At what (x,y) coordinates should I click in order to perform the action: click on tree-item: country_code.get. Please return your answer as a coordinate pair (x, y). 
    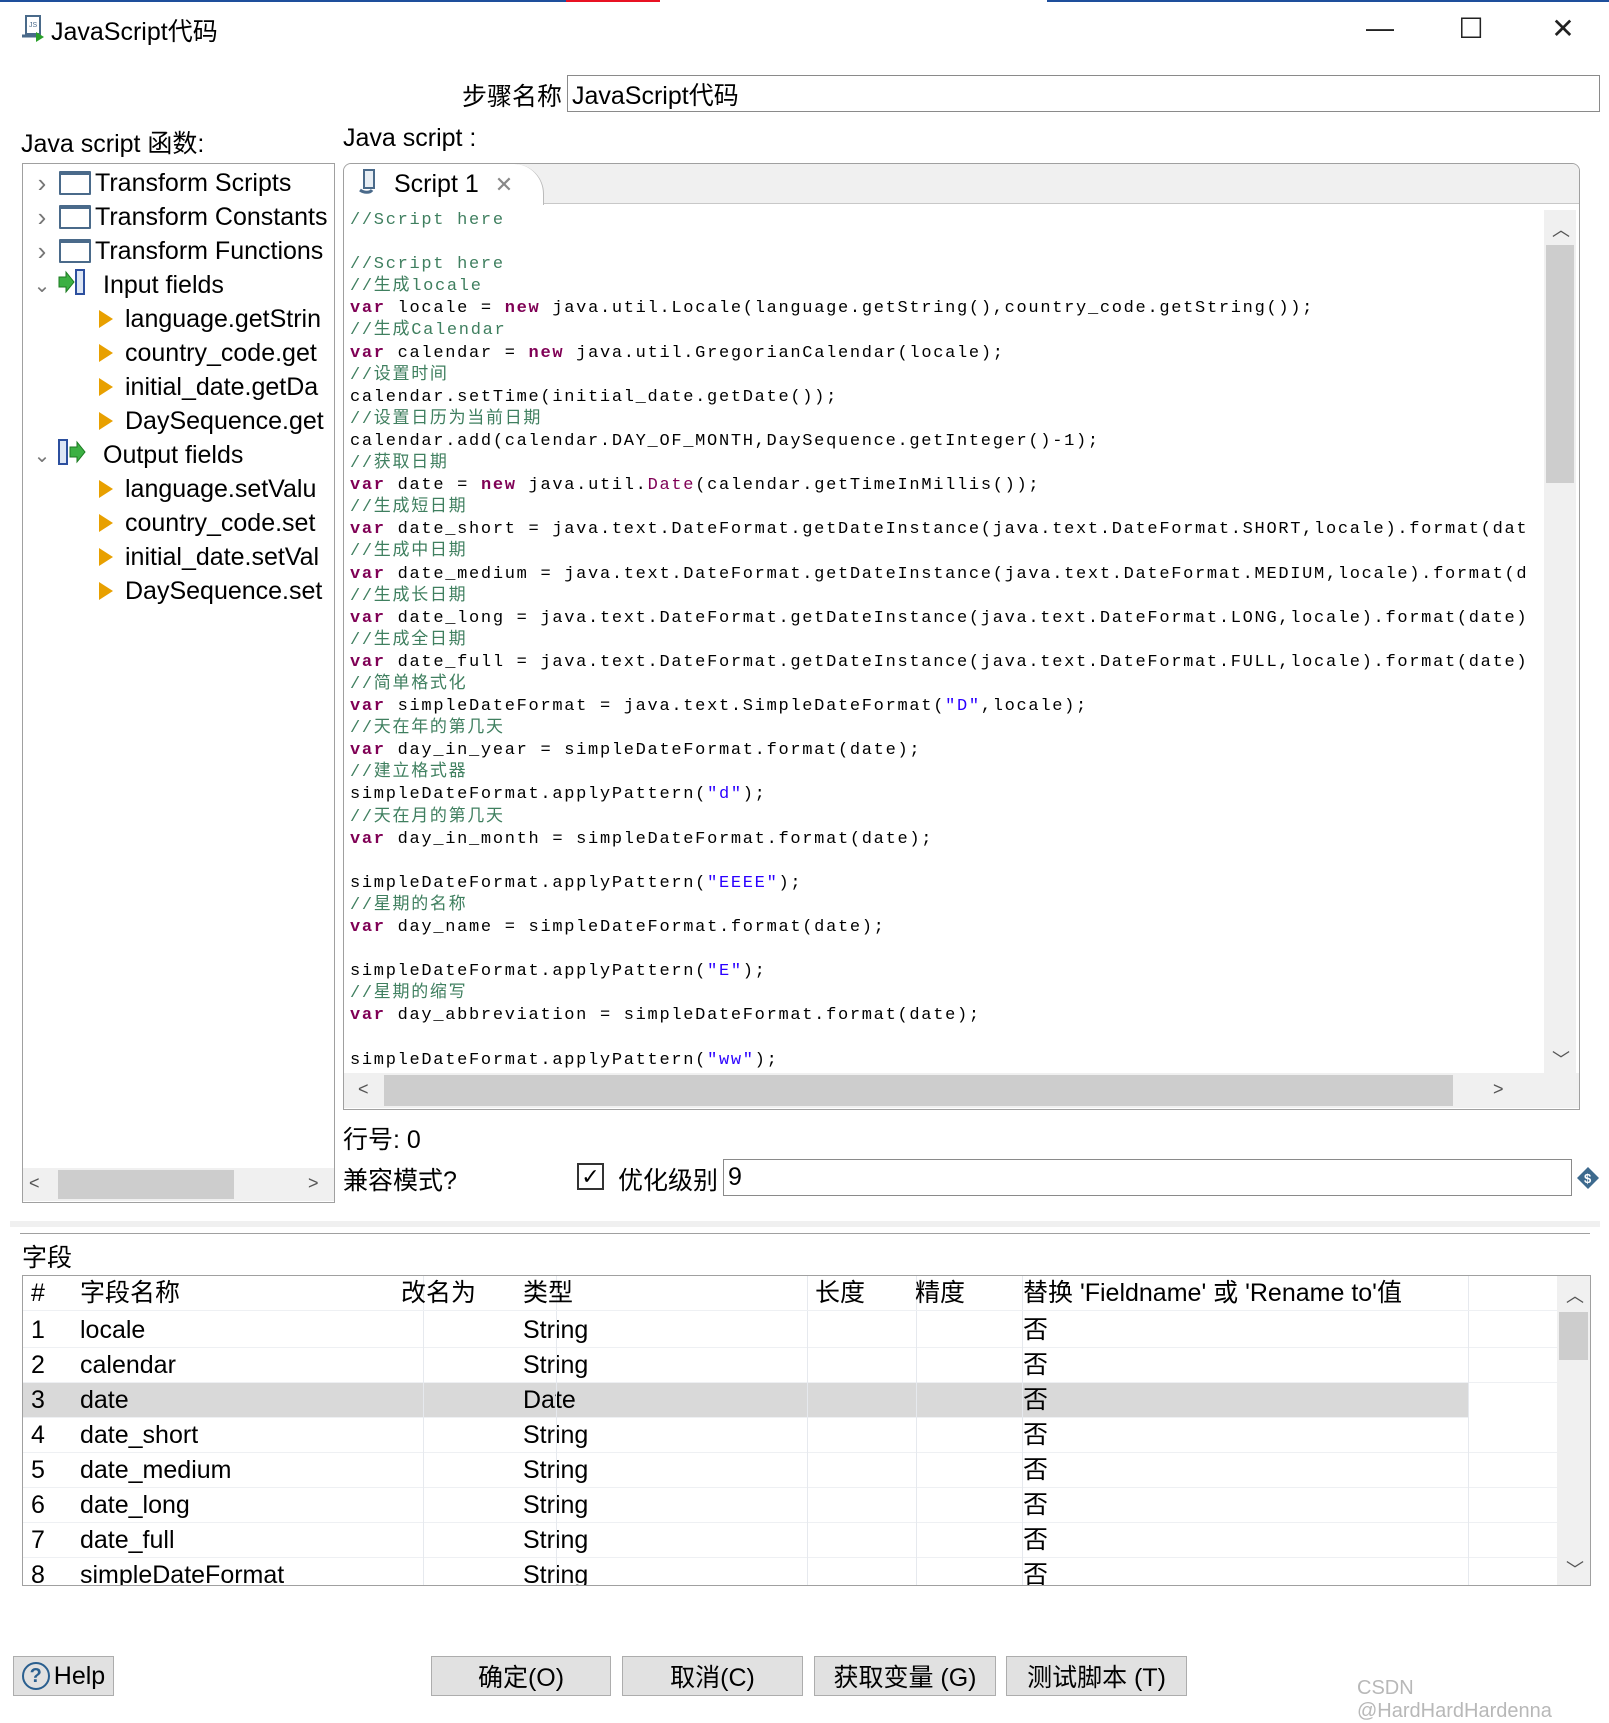
    Looking at the image, I should click on (208, 353).